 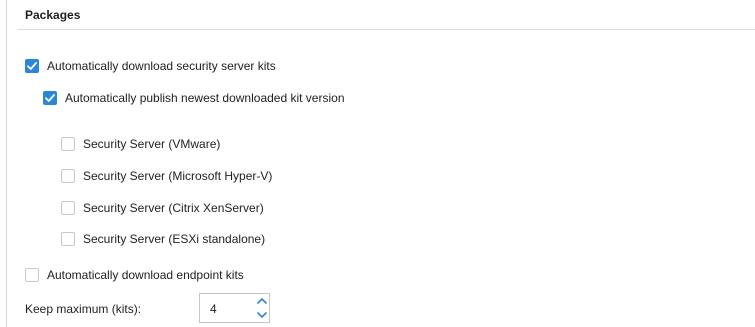 I want to click on section-title: Packages, so click(x=53, y=15).